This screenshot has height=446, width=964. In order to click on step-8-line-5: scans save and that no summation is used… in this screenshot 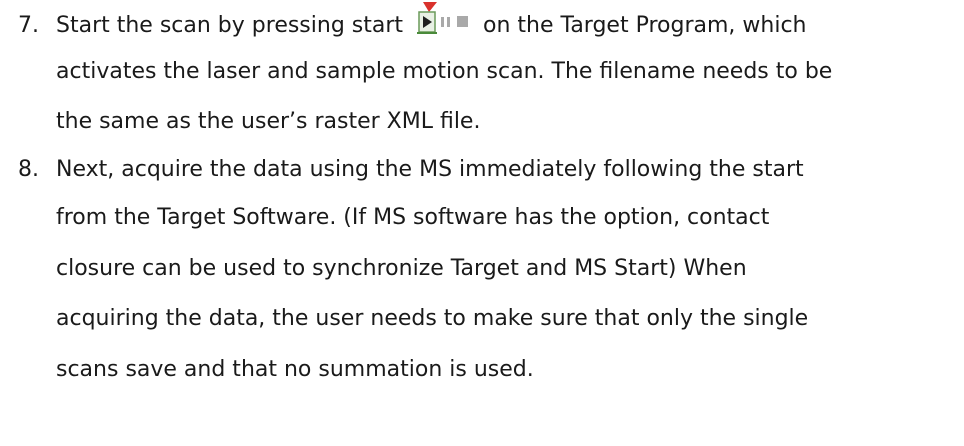, I will do `click(295, 369)`.